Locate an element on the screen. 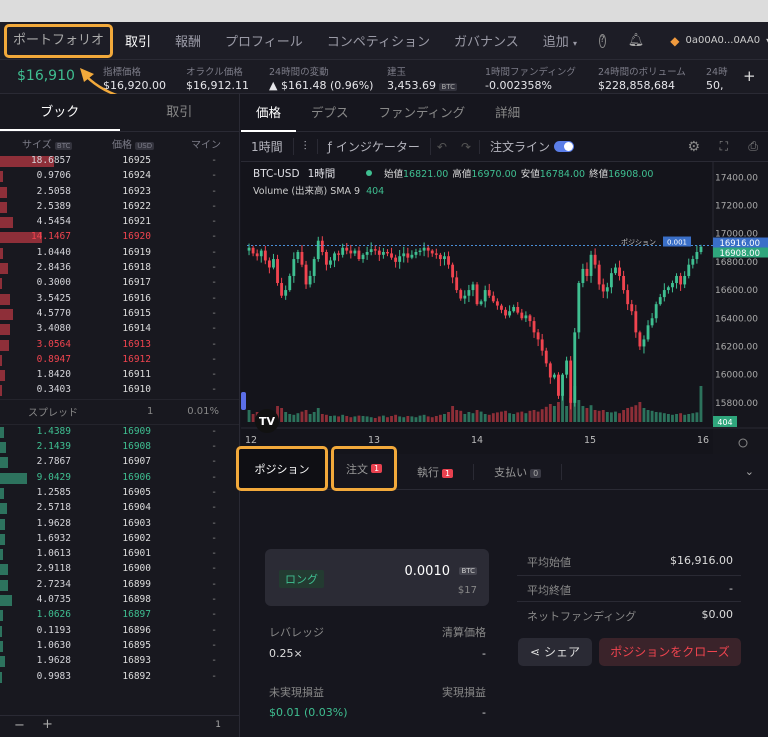 The height and width of the screenshot is (737, 768). legend-ohlc-open-label: 始値 is located at coordinates (394, 174).